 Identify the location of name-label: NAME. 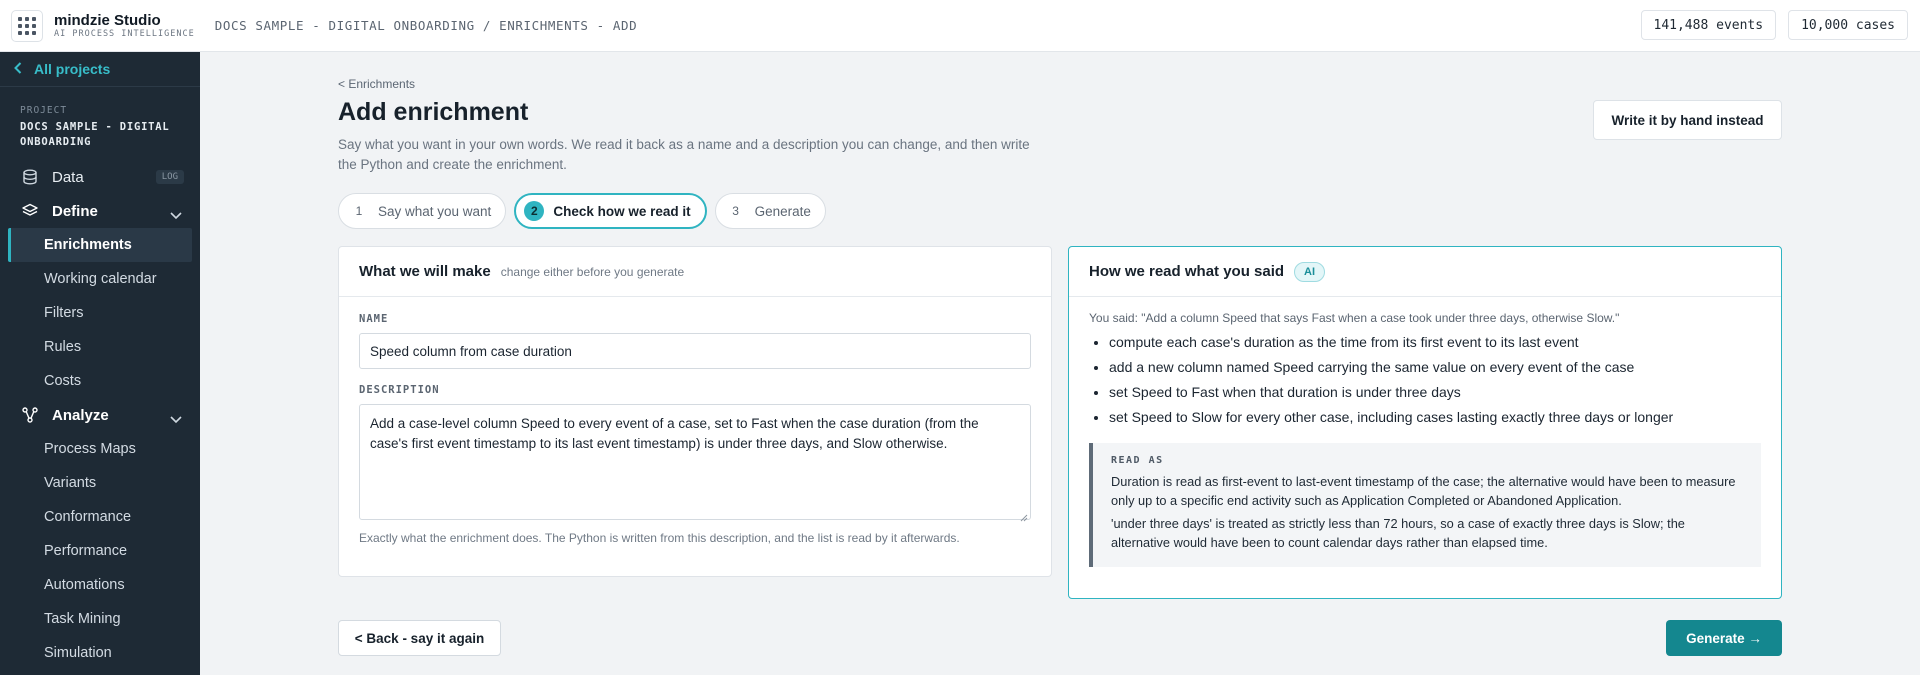
(374, 319).